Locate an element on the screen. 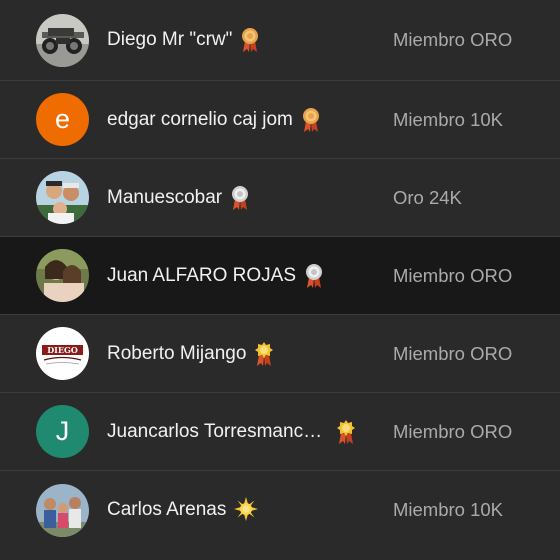 The image size is (560, 560). group-selfie-photo-icon is located at coordinates (62, 197).